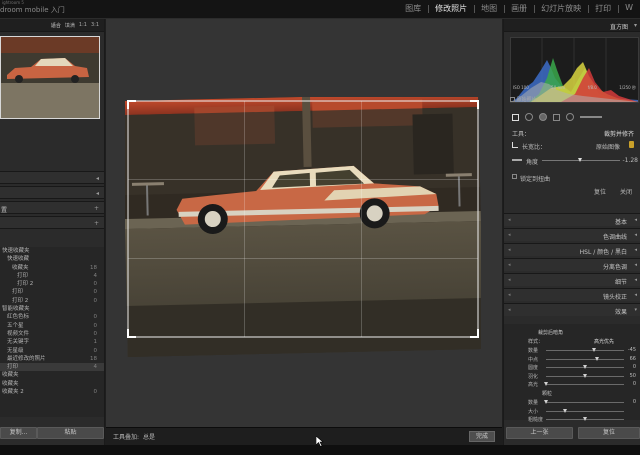  What do you see at coordinates (600, 191) in the screenshot?
I see `crop-reset-button: 复位` at bounding box center [600, 191].